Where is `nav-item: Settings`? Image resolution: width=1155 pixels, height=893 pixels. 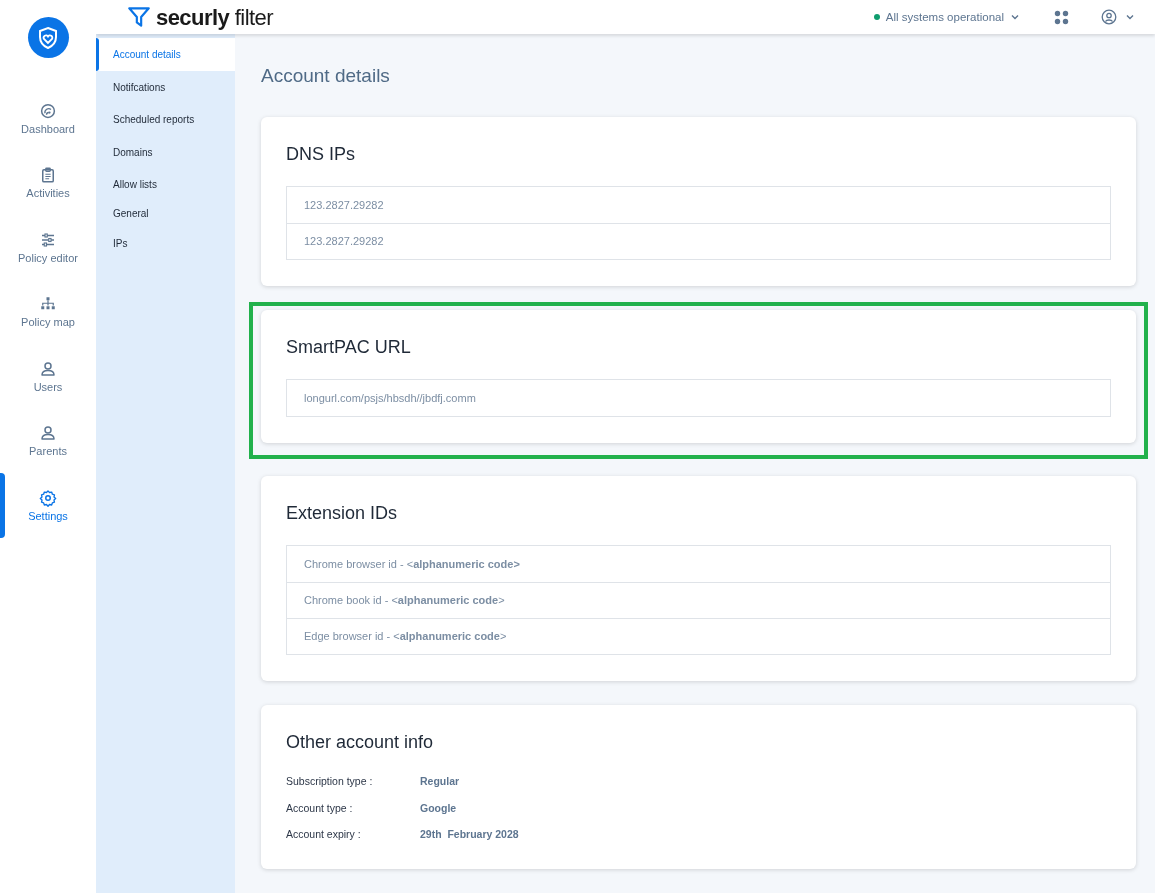 nav-item: Settings is located at coordinates (48, 505).